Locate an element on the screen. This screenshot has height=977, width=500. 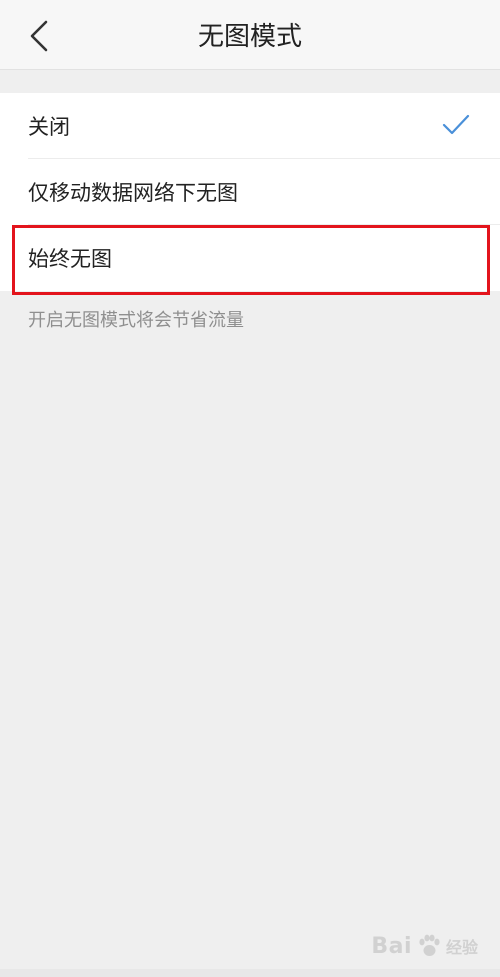
watermark-brand: Bai is located at coordinates (391, 946).